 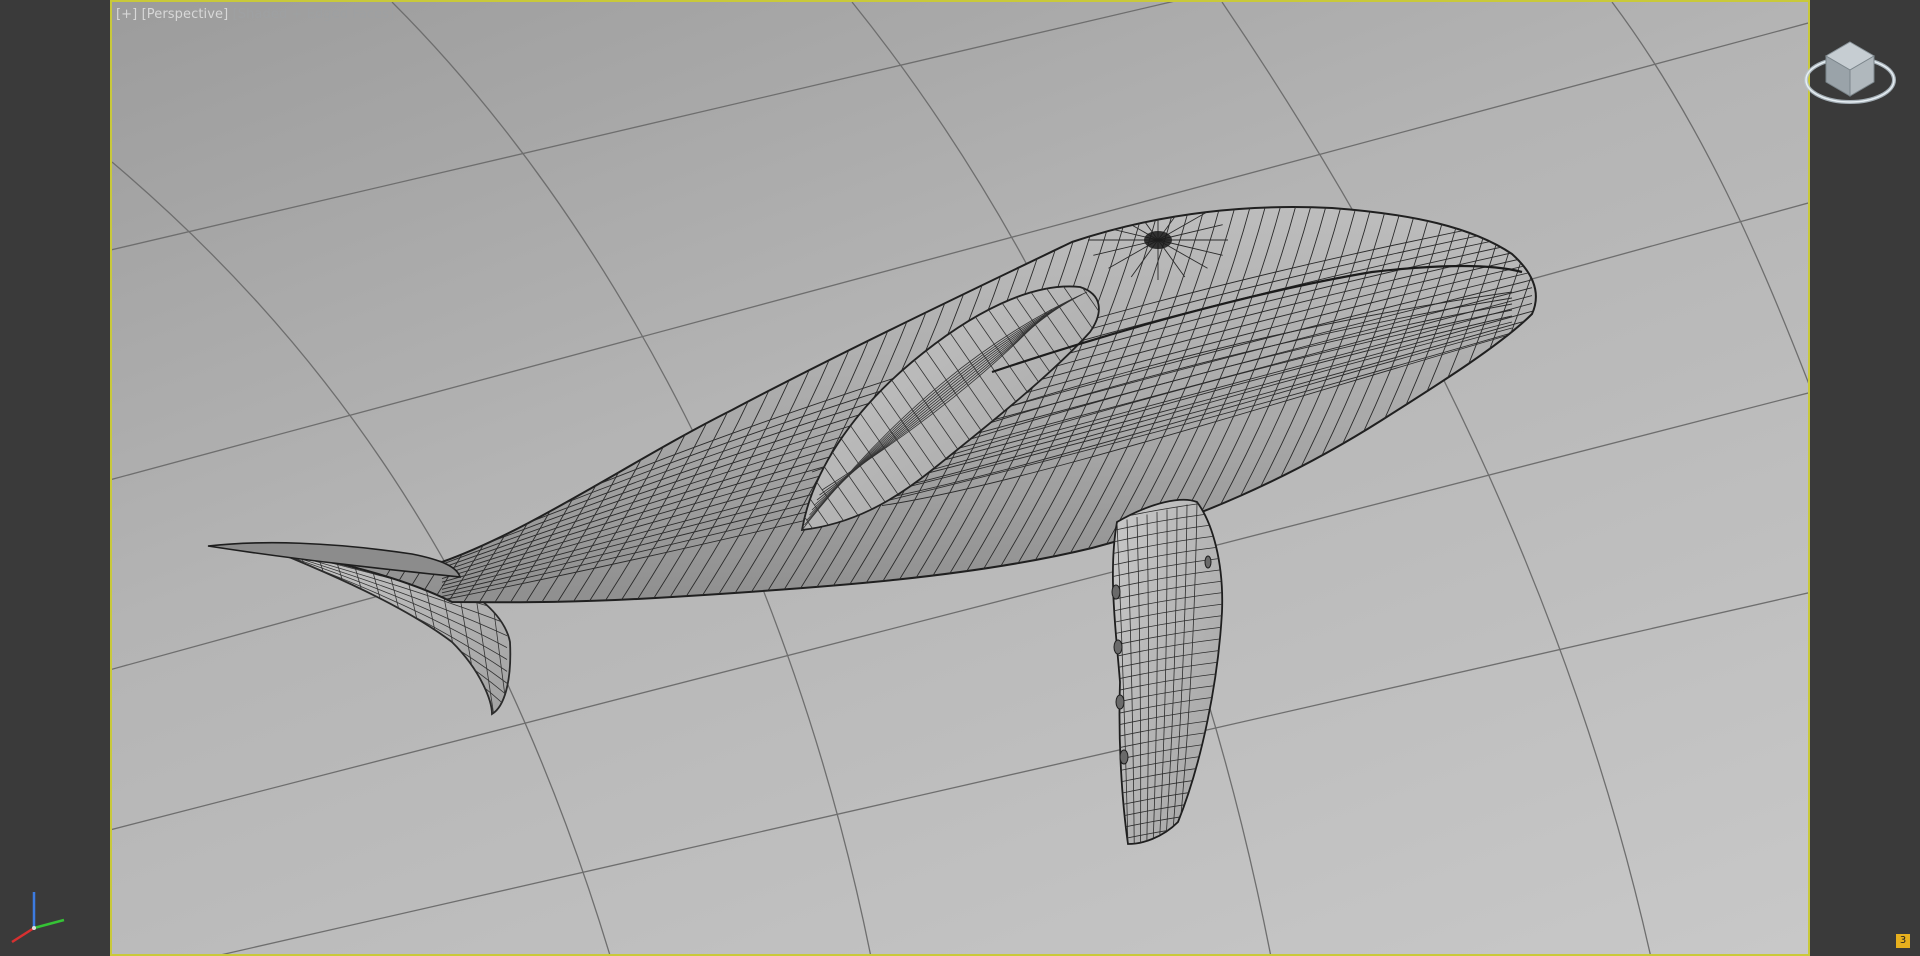 What do you see at coordinates (1865, 478) in the screenshot?
I see `right-panel` at bounding box center [1865, 478].